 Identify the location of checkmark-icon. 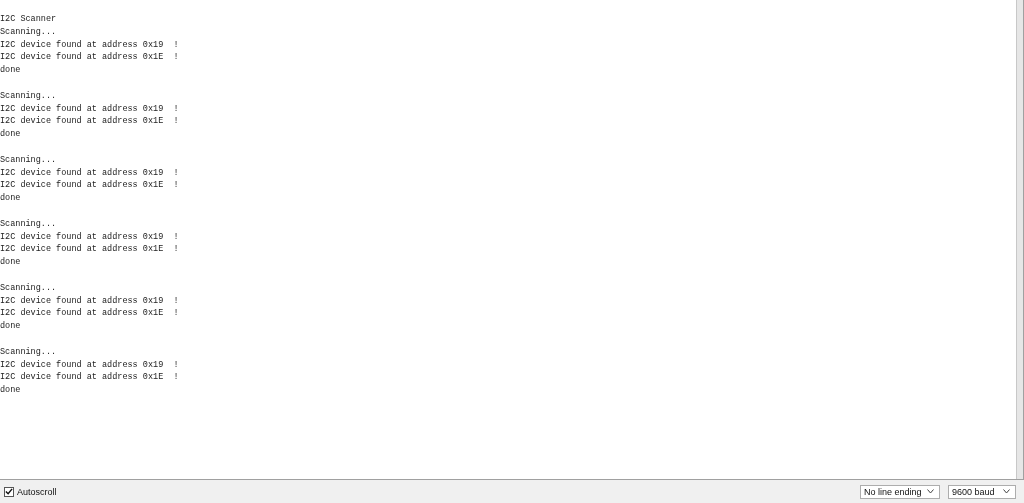
(9, 491).